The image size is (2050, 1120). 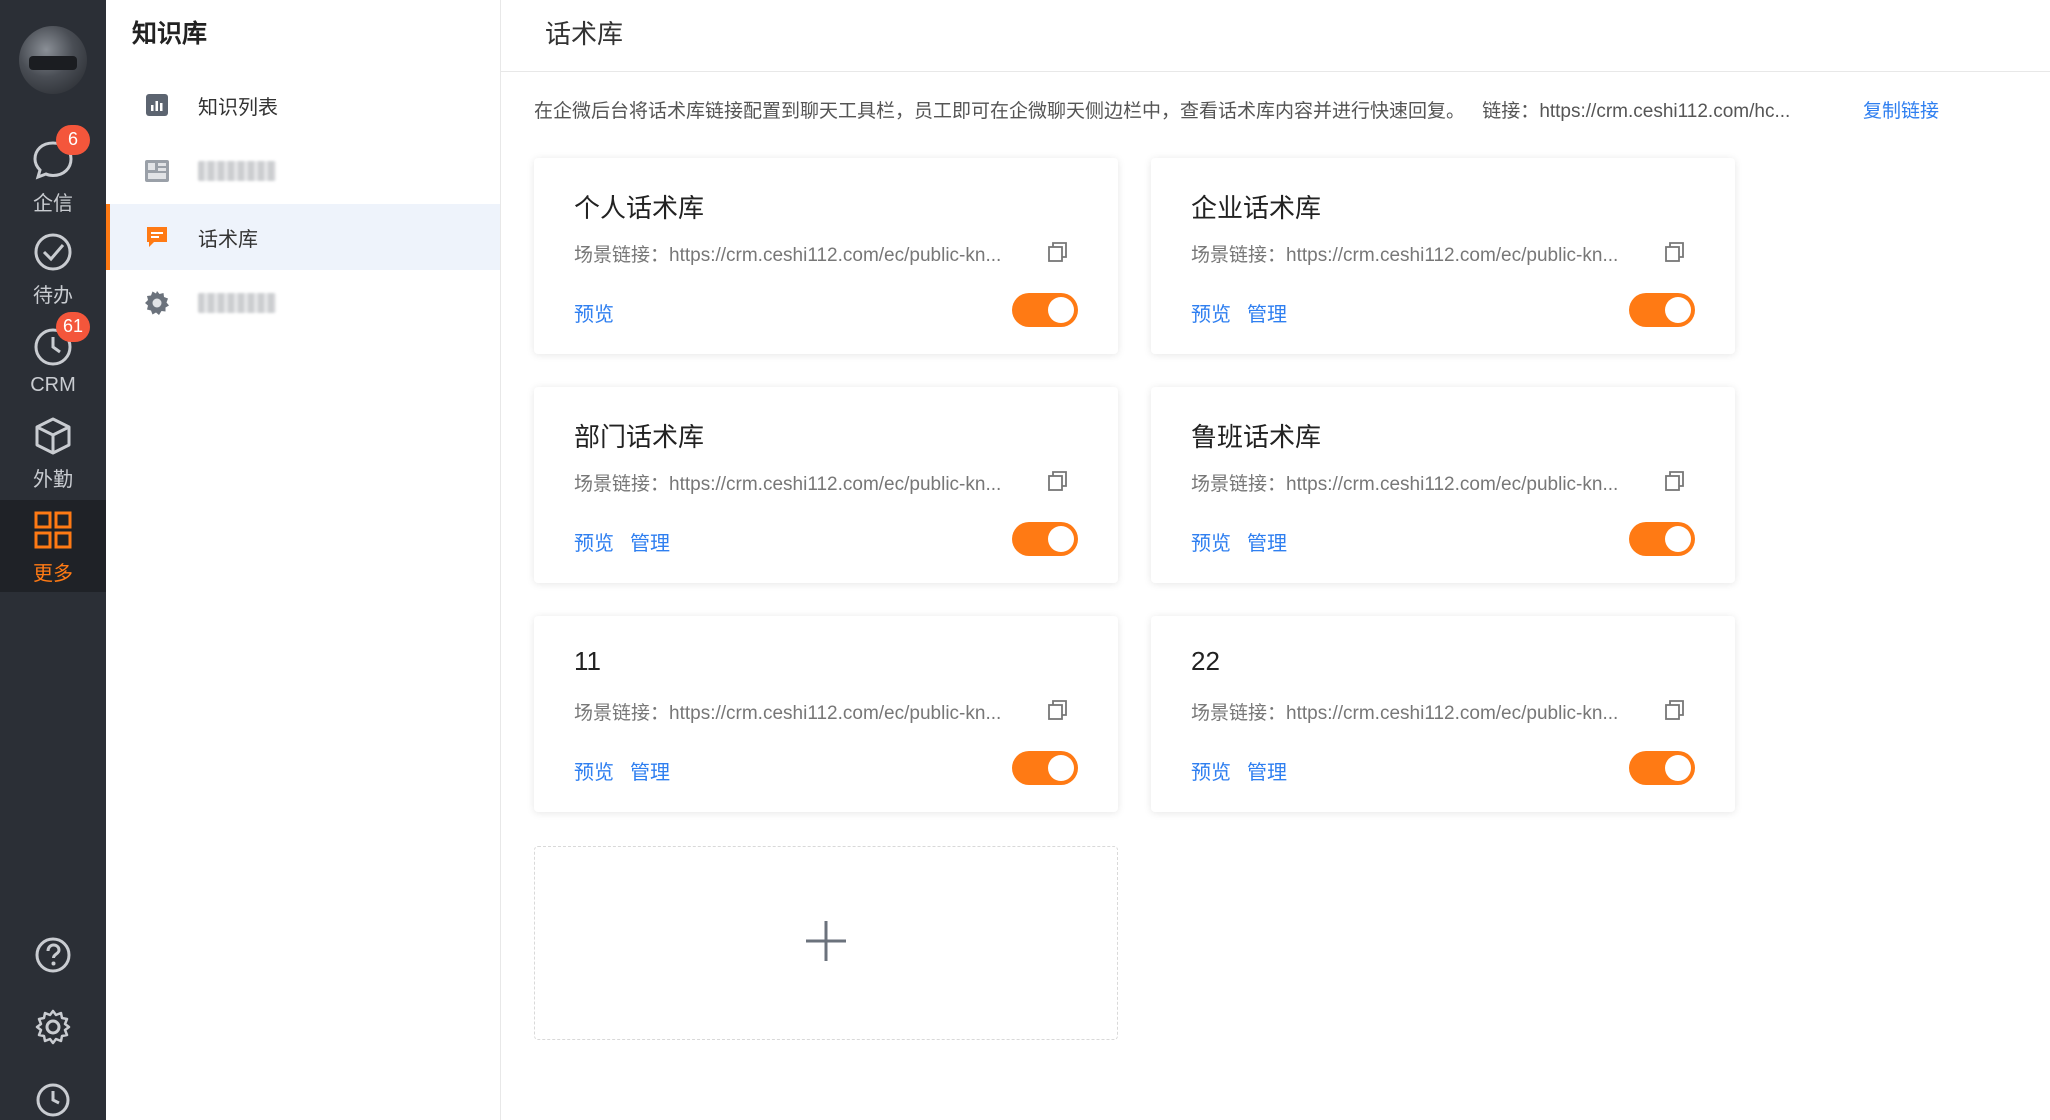 I want to click on rail-item-todo: 待办, so click(x=53, y=268).